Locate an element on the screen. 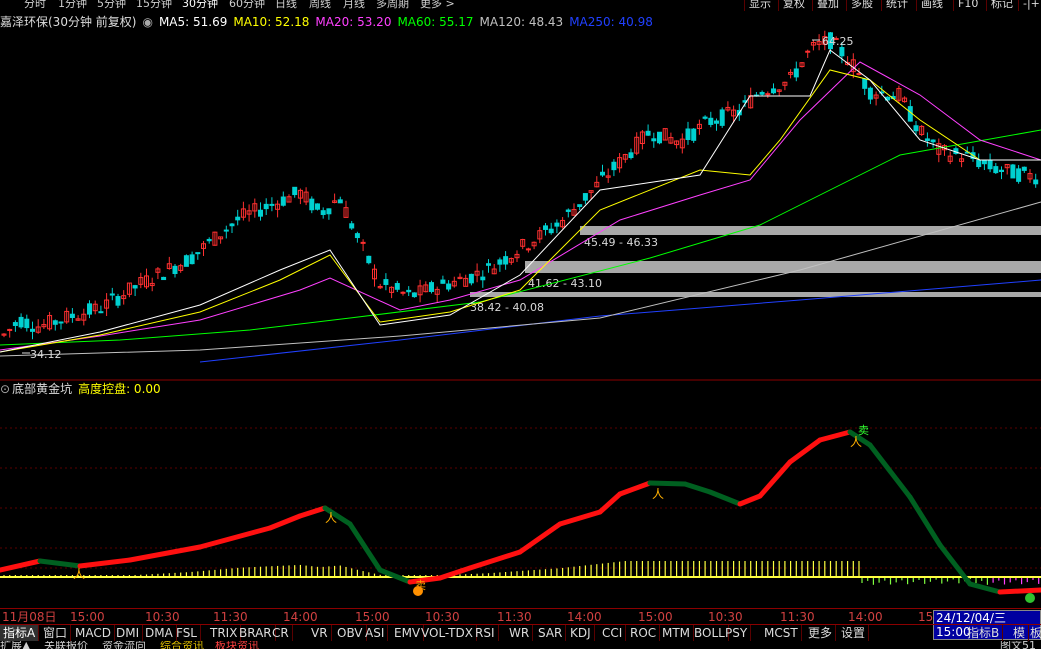  time-label-11: 11:30 is located at coordinates (797, 617).